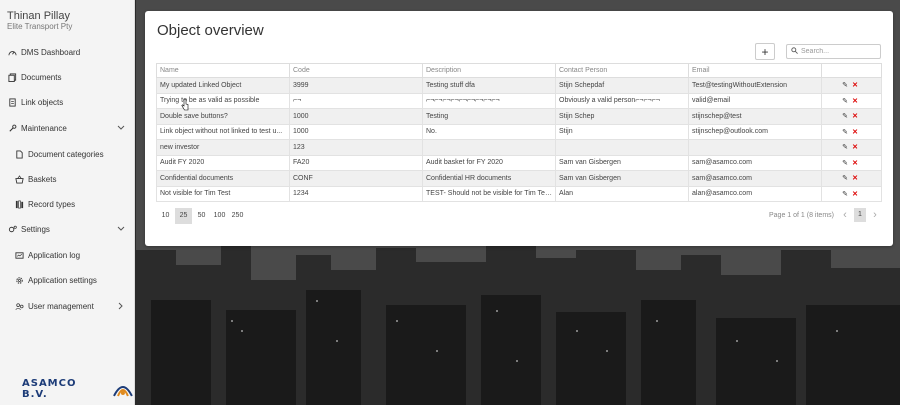 Image resolution: width=900 pixels, height=405 pixels. Describe the element at coordinates (210, 30) in the screenshot. I see `page-title: Object overview` at that location.